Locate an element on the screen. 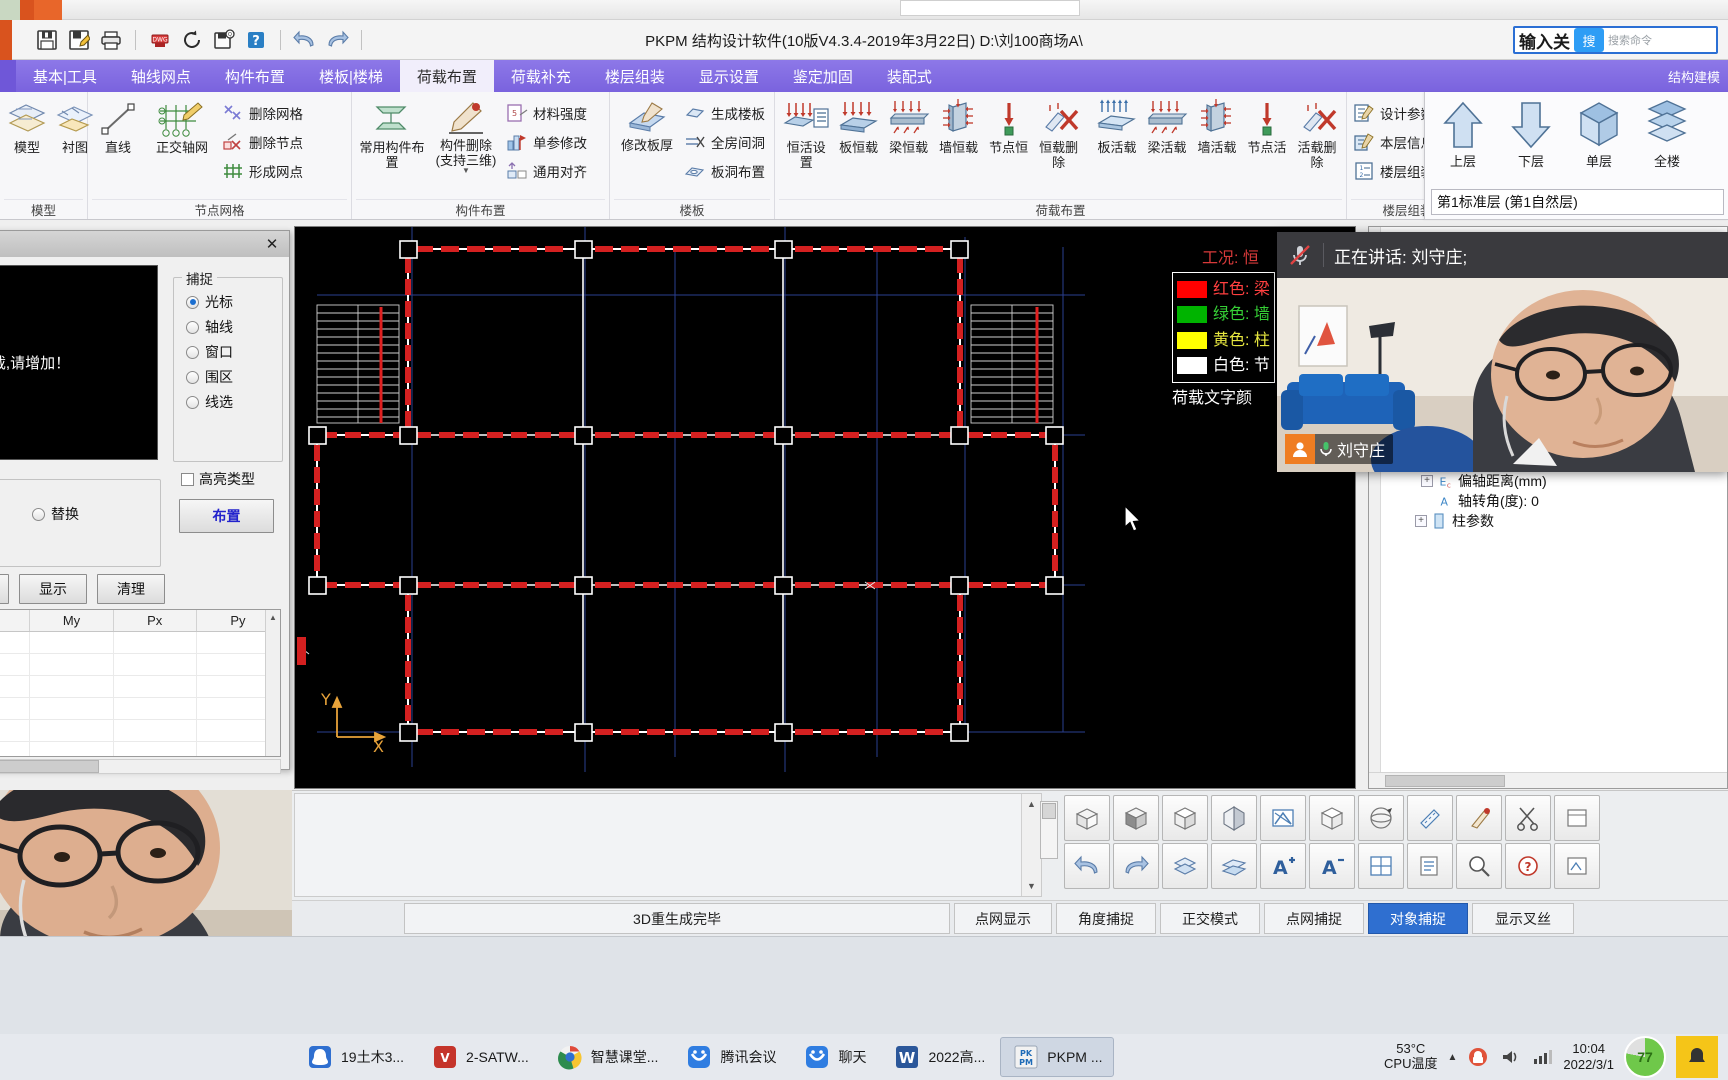  search-input: 搜索命令 is located at coordinates (1630, 40).